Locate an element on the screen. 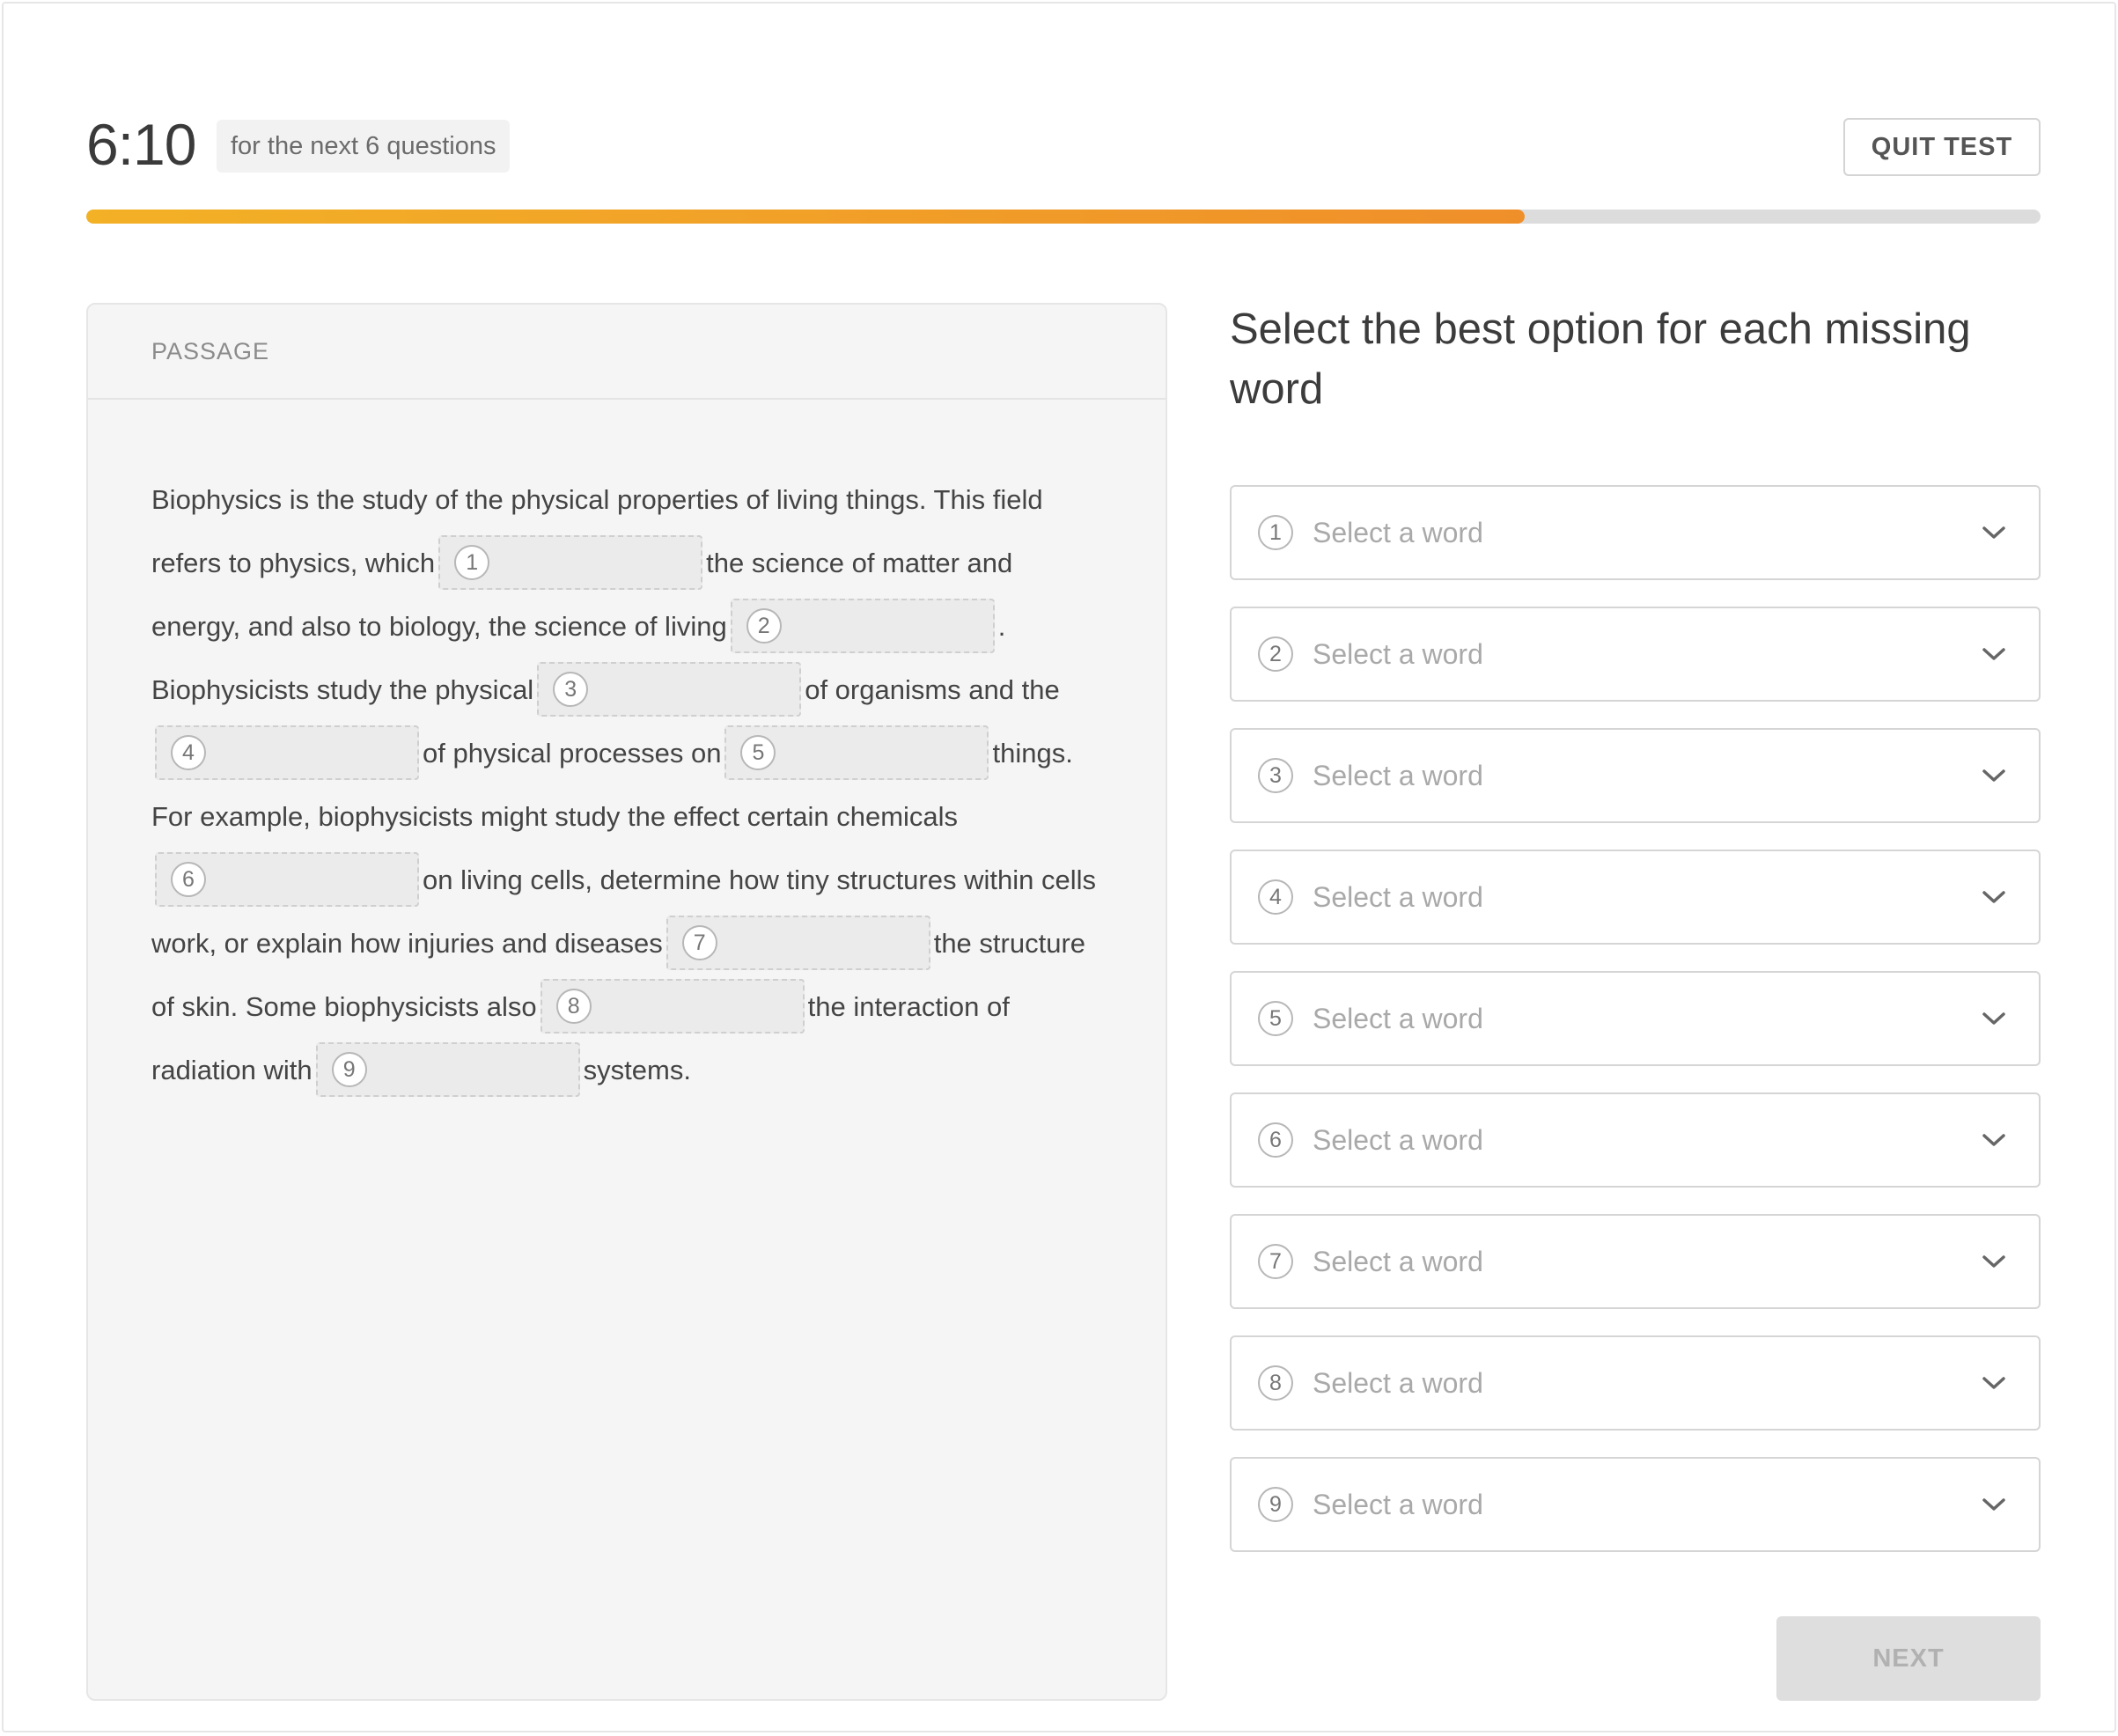 The image size is (2118, 1736). blank-number: 9 is located at coordinates (349, 1069).